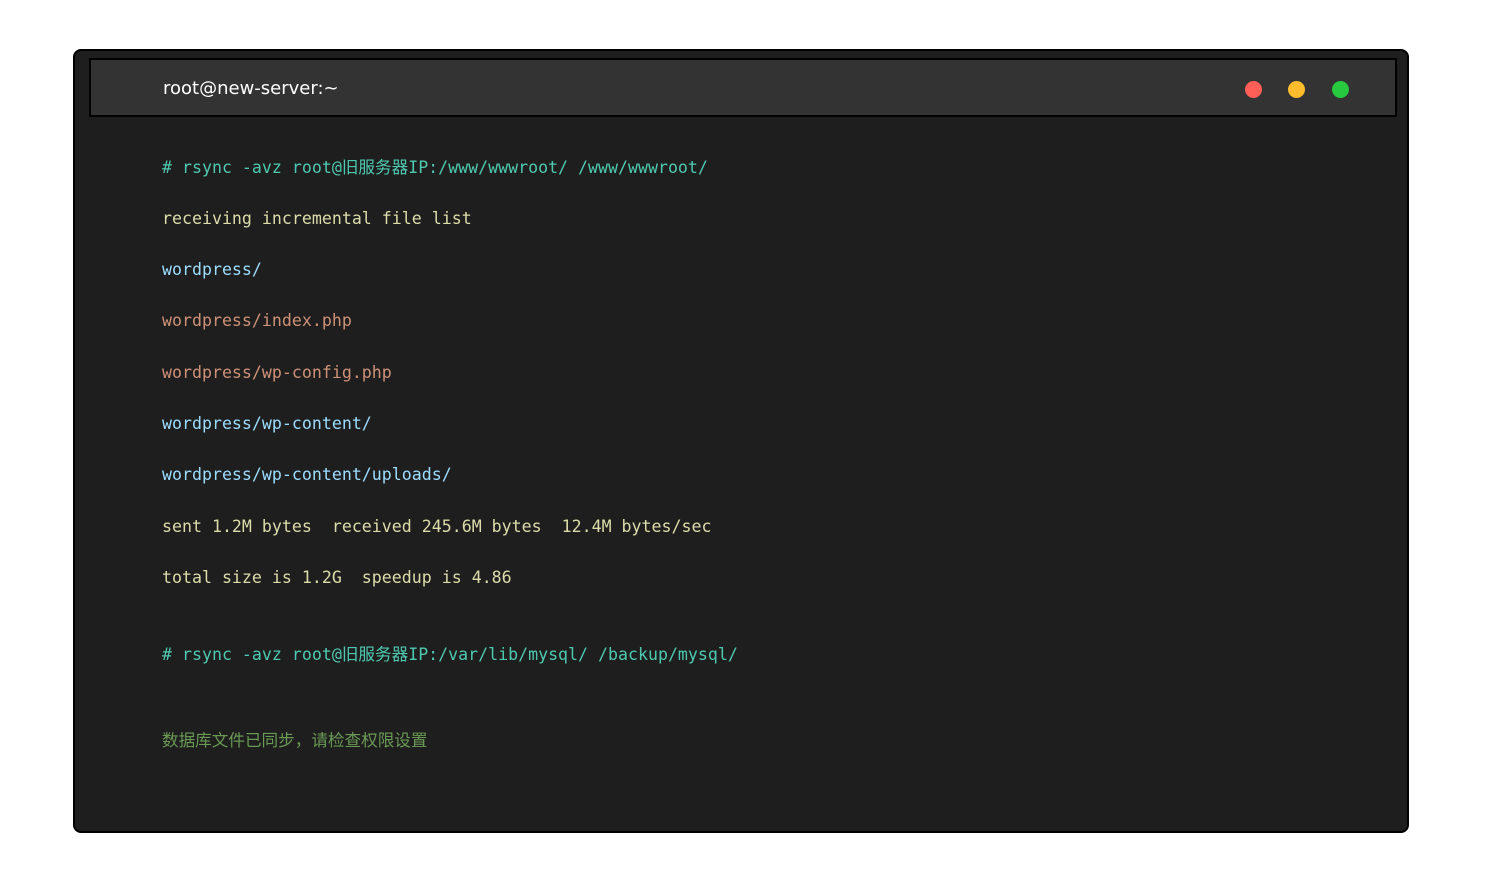  Describe the element at coordinates (317, 218) in the screenshot. I see `output-line: receiving incremental file list` at that location.